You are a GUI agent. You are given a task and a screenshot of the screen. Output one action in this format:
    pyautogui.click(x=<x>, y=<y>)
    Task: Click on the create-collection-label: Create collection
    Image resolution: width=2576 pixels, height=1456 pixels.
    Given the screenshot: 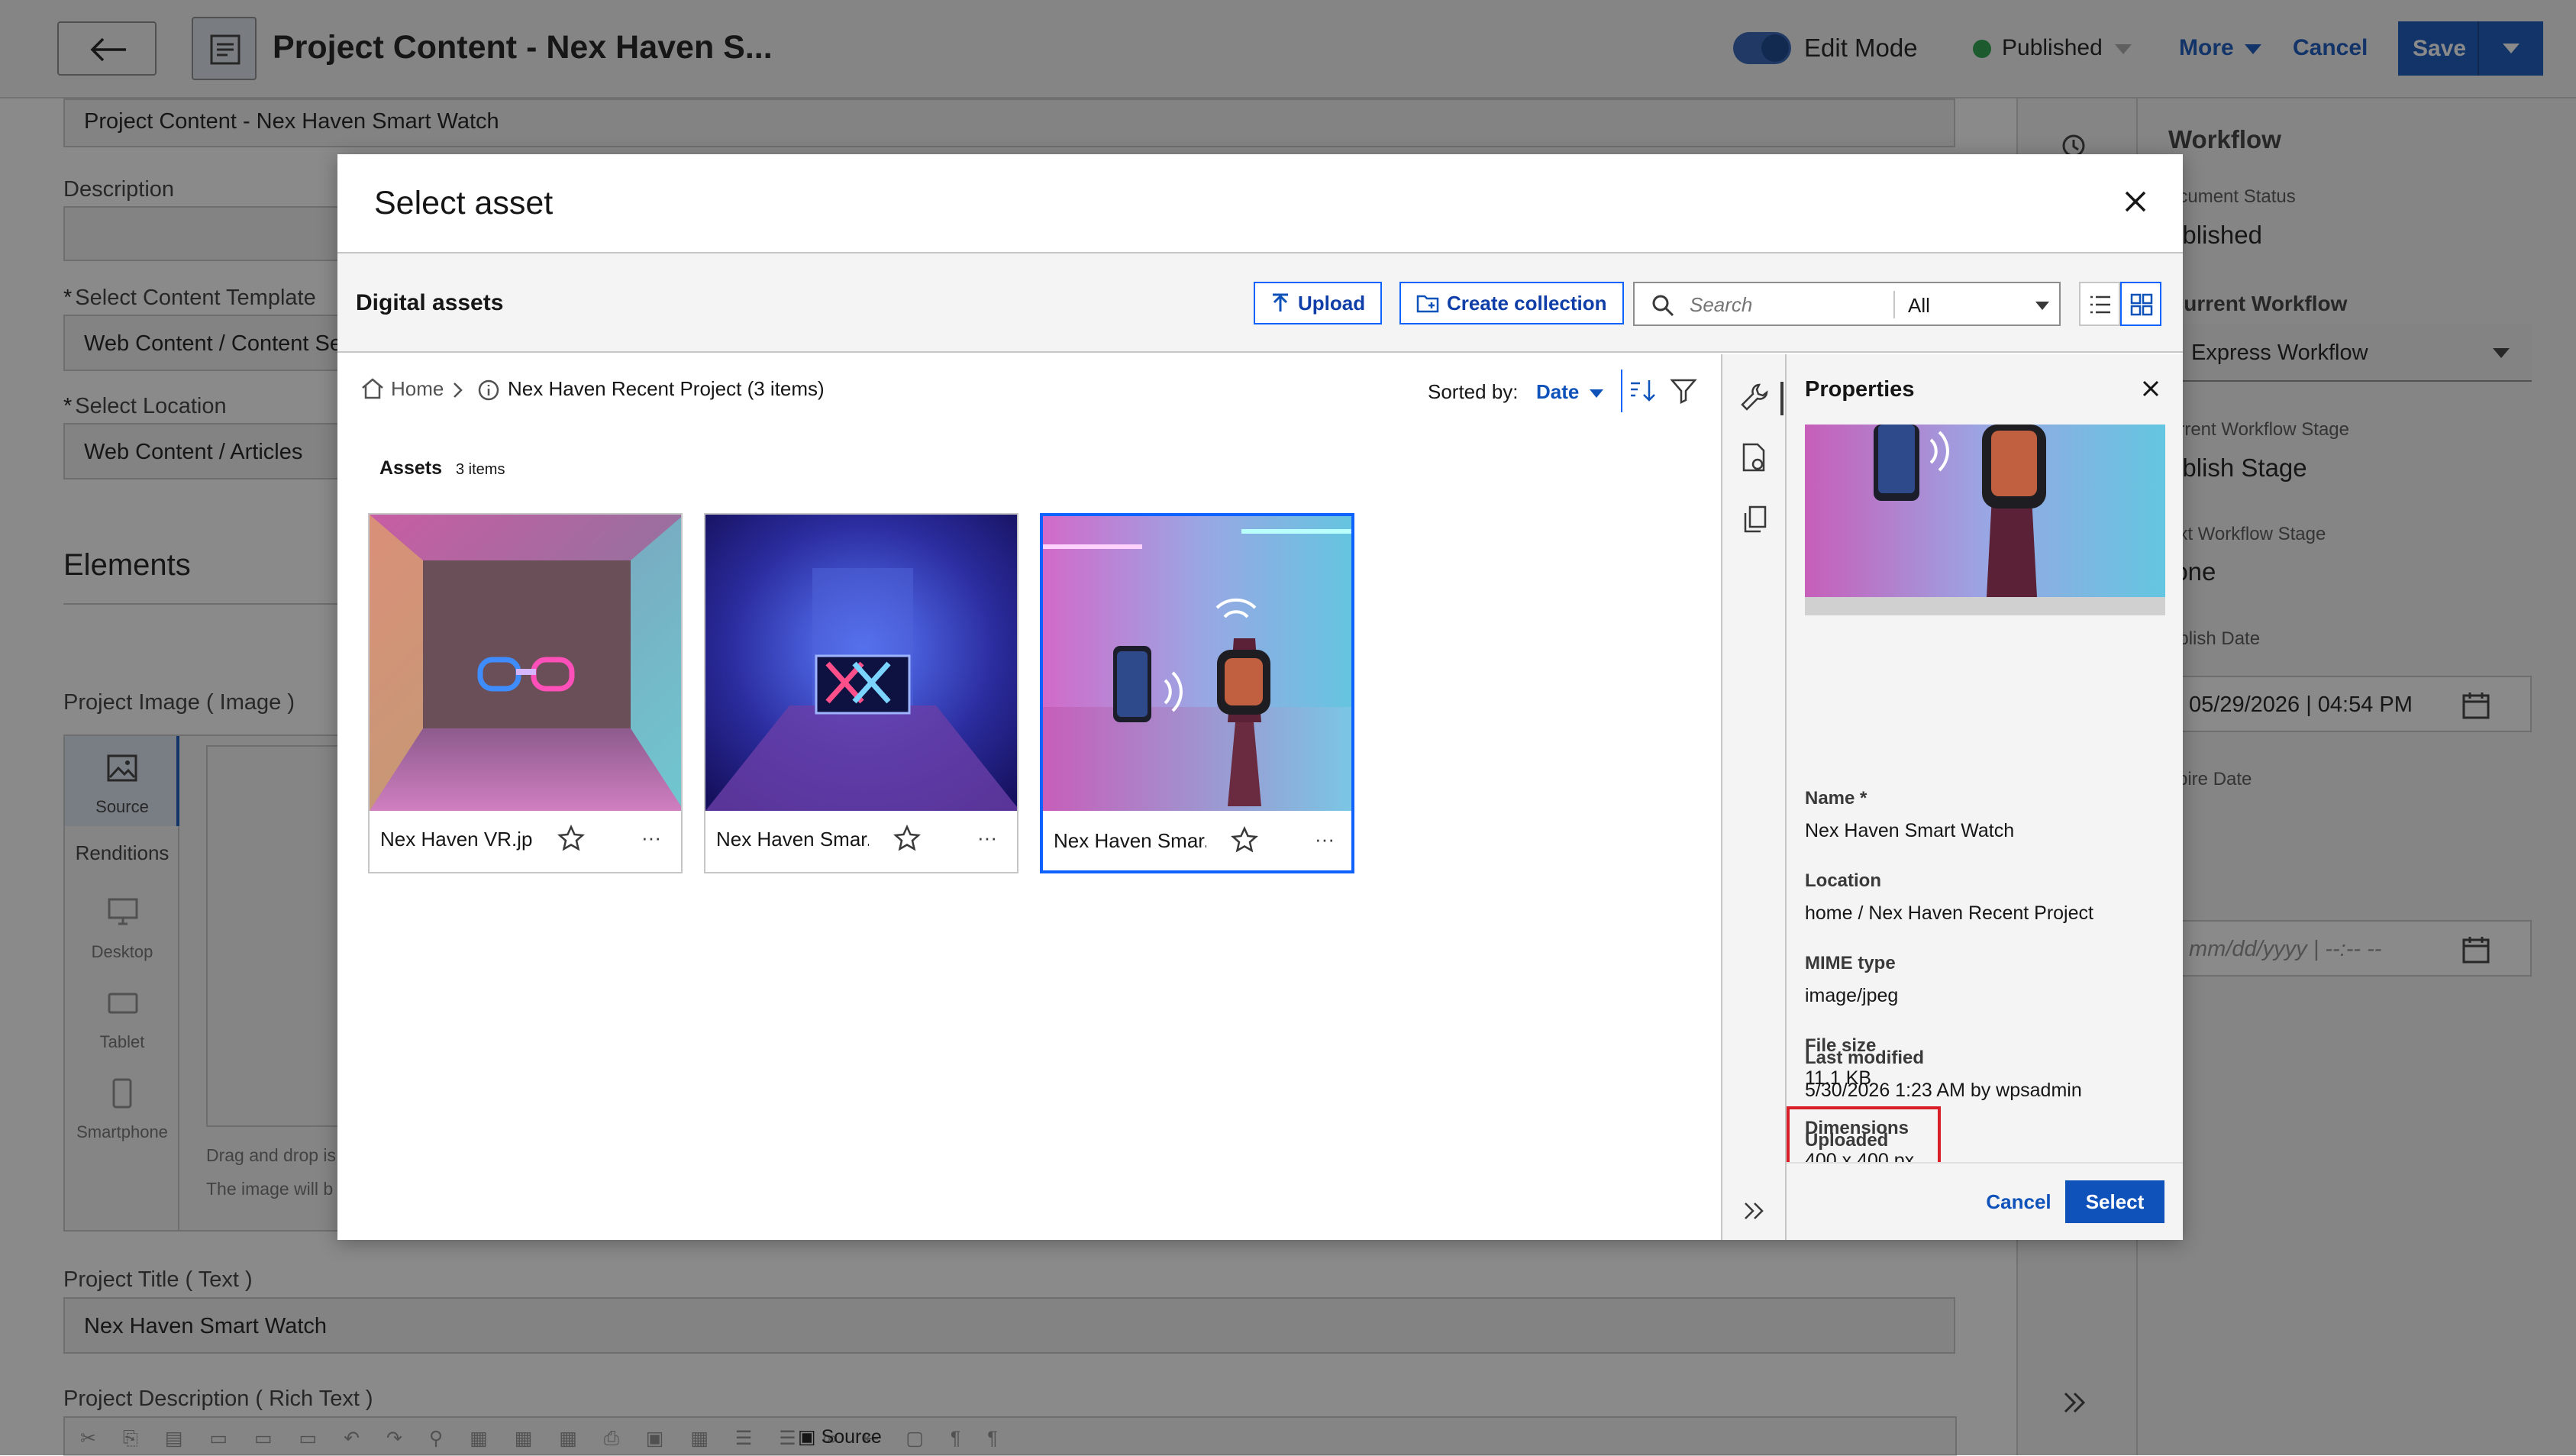 What is the action you would take?
    pyautogui.click(x=1527, y=303)
    